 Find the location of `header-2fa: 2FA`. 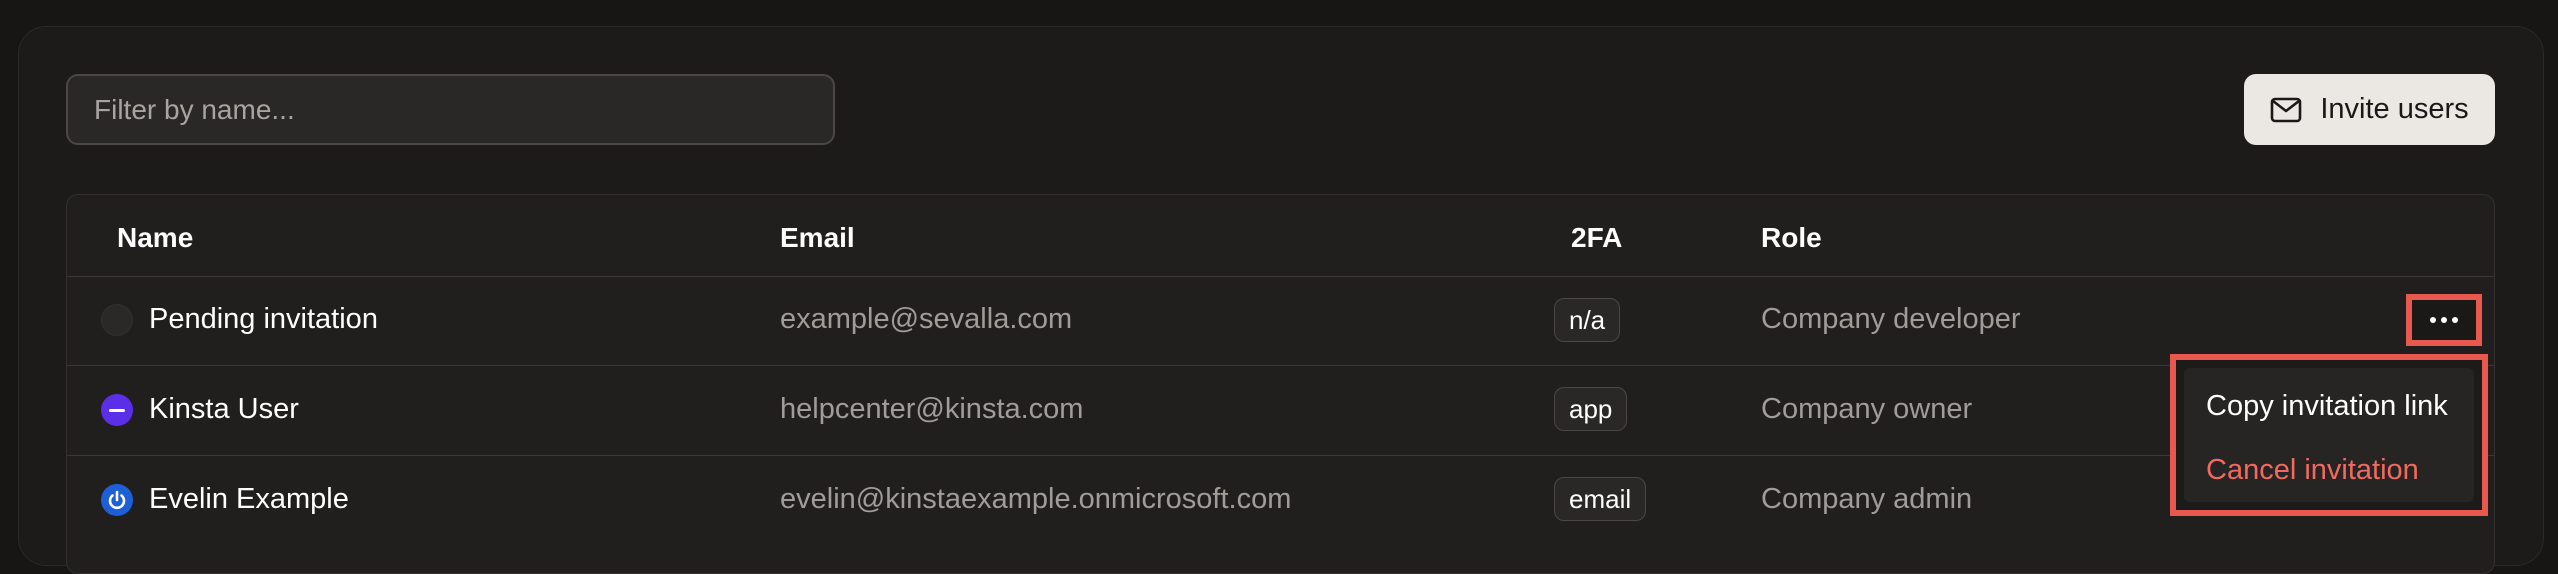

header-2fa: 2FA is located at coordinates (1597, 237).